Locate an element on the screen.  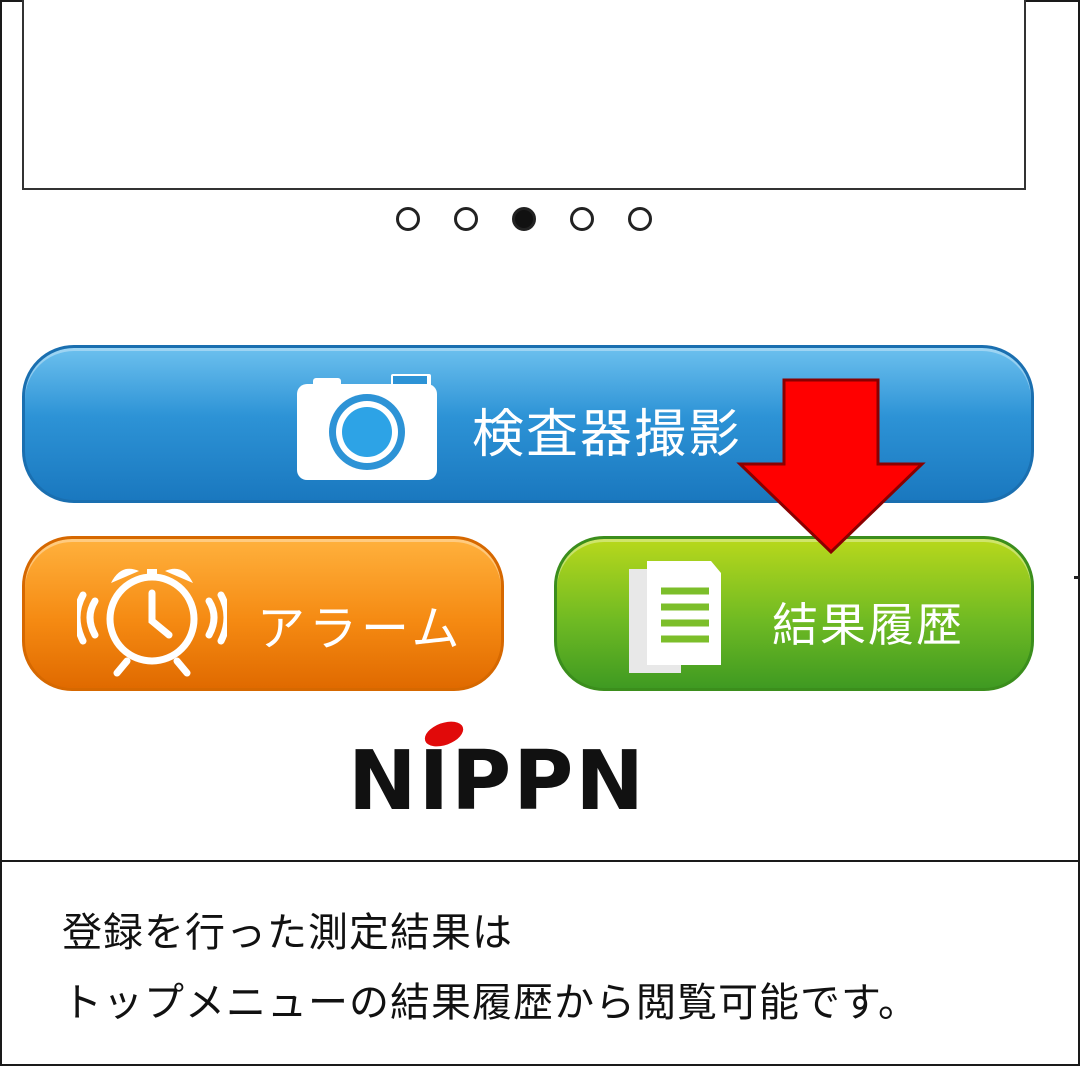
carousel-page-indicator is located at coordinates (524, 223).